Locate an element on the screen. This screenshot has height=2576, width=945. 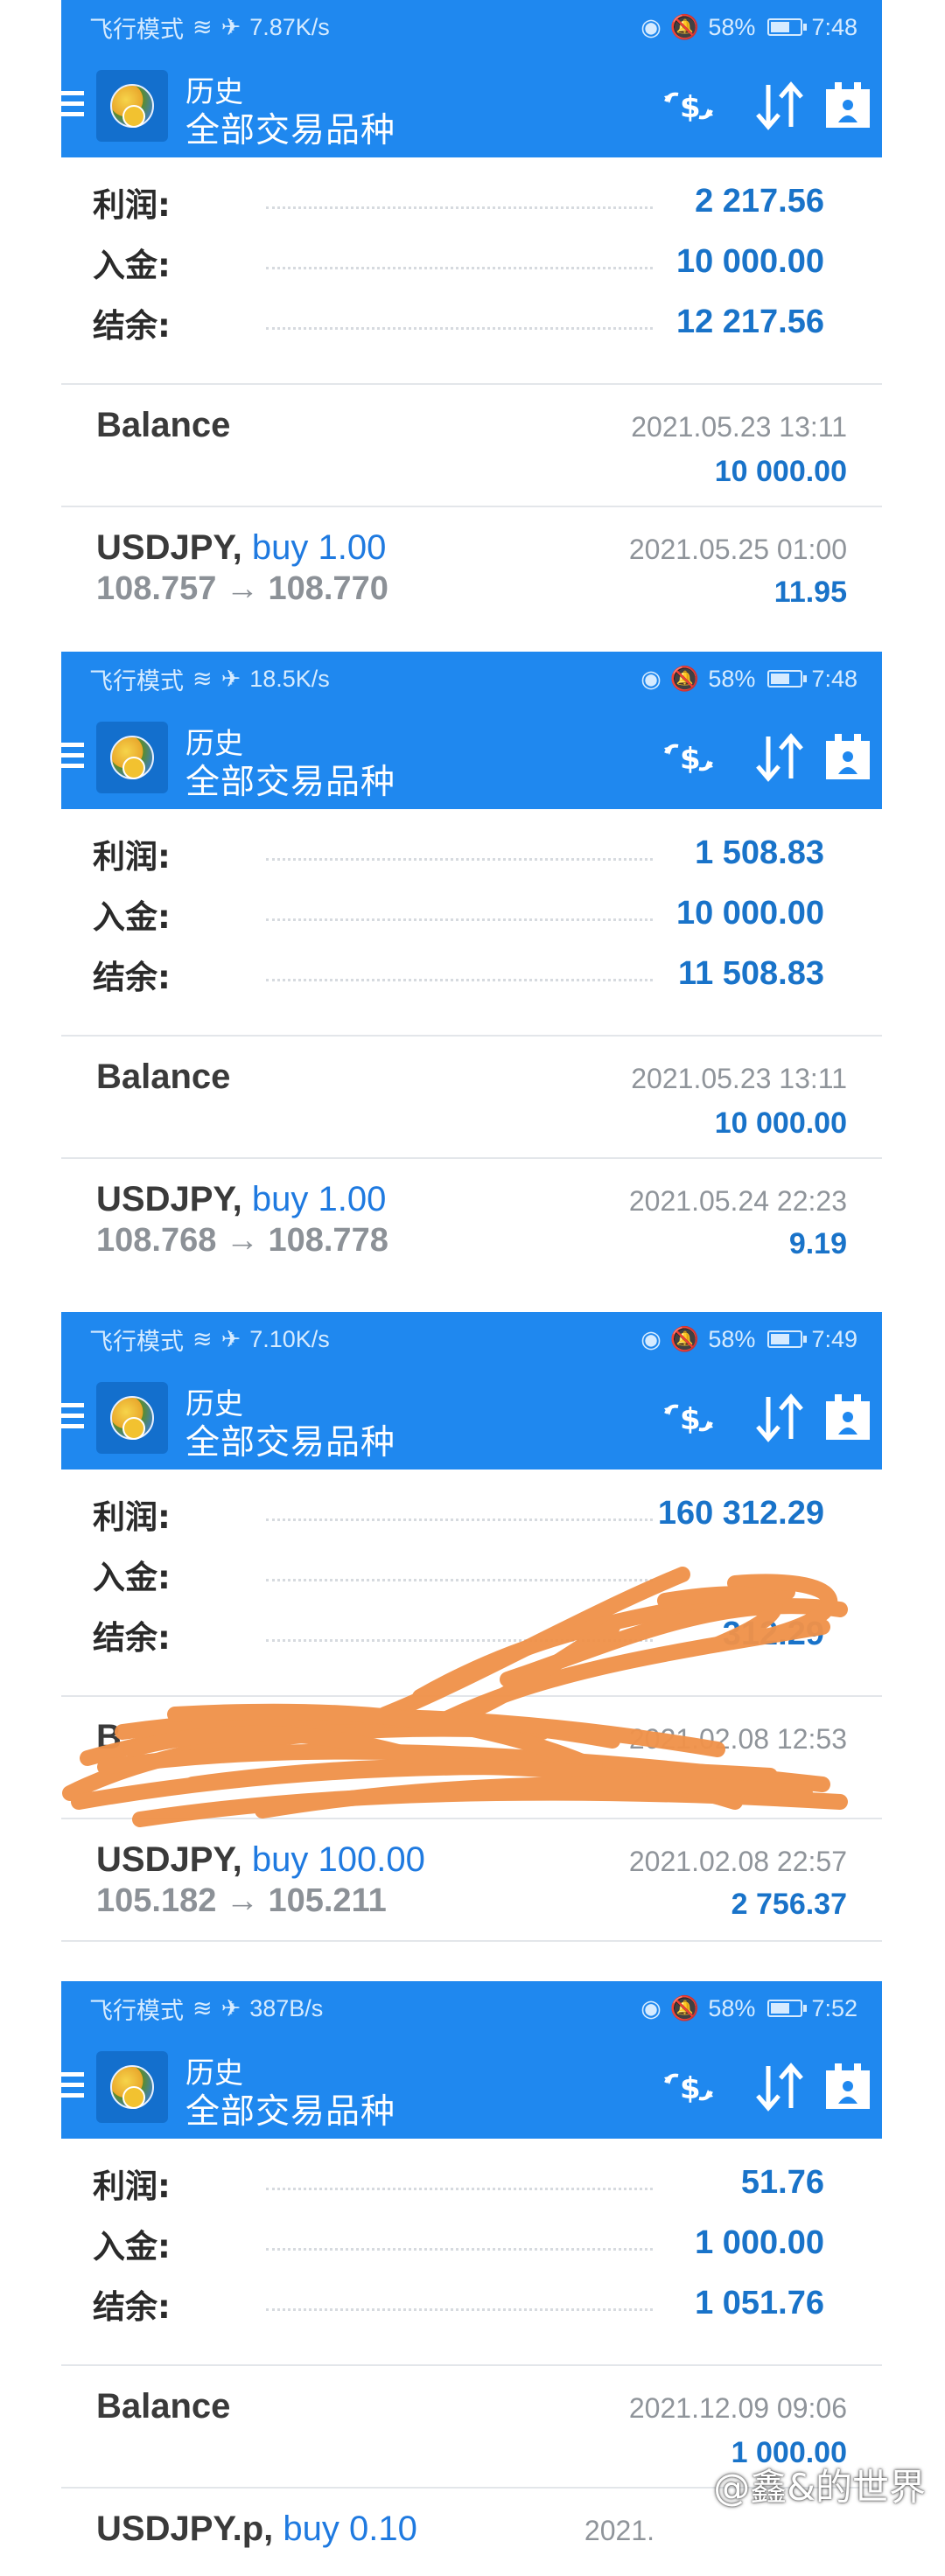
clock: 7:52 is located at coordinates (834, 2007).